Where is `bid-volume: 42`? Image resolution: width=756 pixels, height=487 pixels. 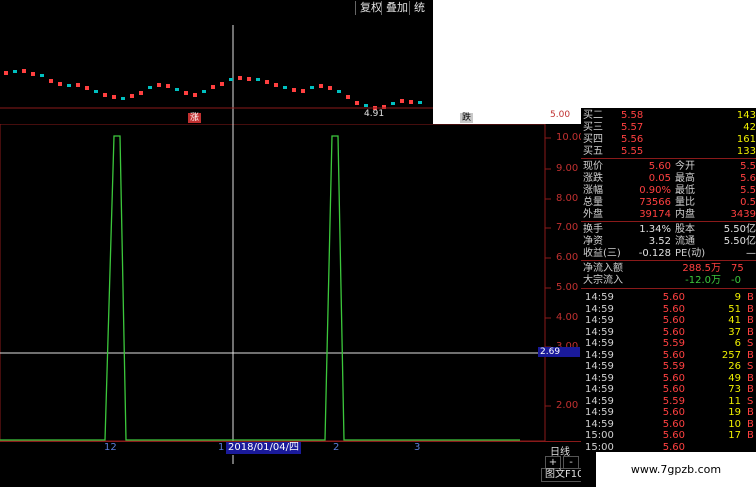 bid-volume: 42 is located at coordinates (749, 127).